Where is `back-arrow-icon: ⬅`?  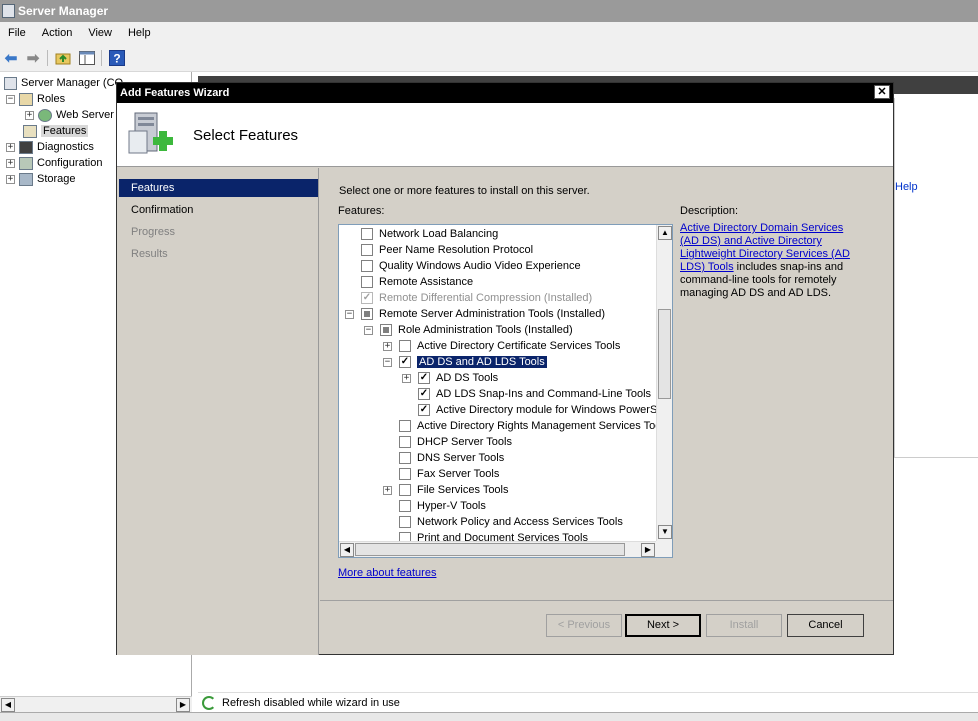
back-arrow-icon: ⬅ is located at coordinates (11, 58).